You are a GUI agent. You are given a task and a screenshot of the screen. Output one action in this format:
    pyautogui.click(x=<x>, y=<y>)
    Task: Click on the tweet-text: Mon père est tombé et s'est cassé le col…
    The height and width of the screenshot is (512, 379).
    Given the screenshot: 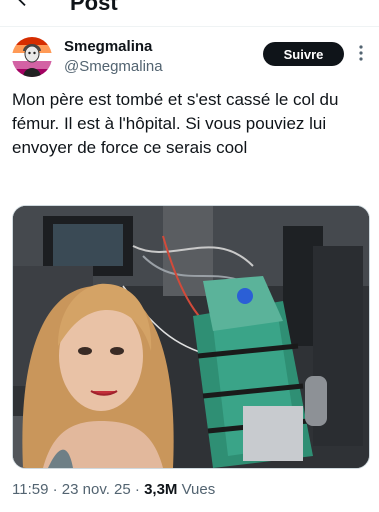 What is the action you would take?
    pyautogui.click(x=175, y=123)
    